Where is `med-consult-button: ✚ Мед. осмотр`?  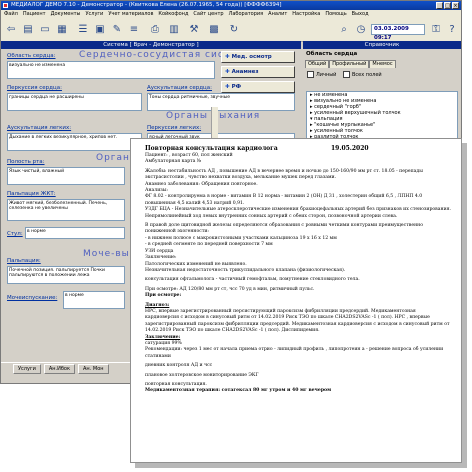 med-consult-button: ✚ Мед. осмотр is located at coordinates (258, 57).